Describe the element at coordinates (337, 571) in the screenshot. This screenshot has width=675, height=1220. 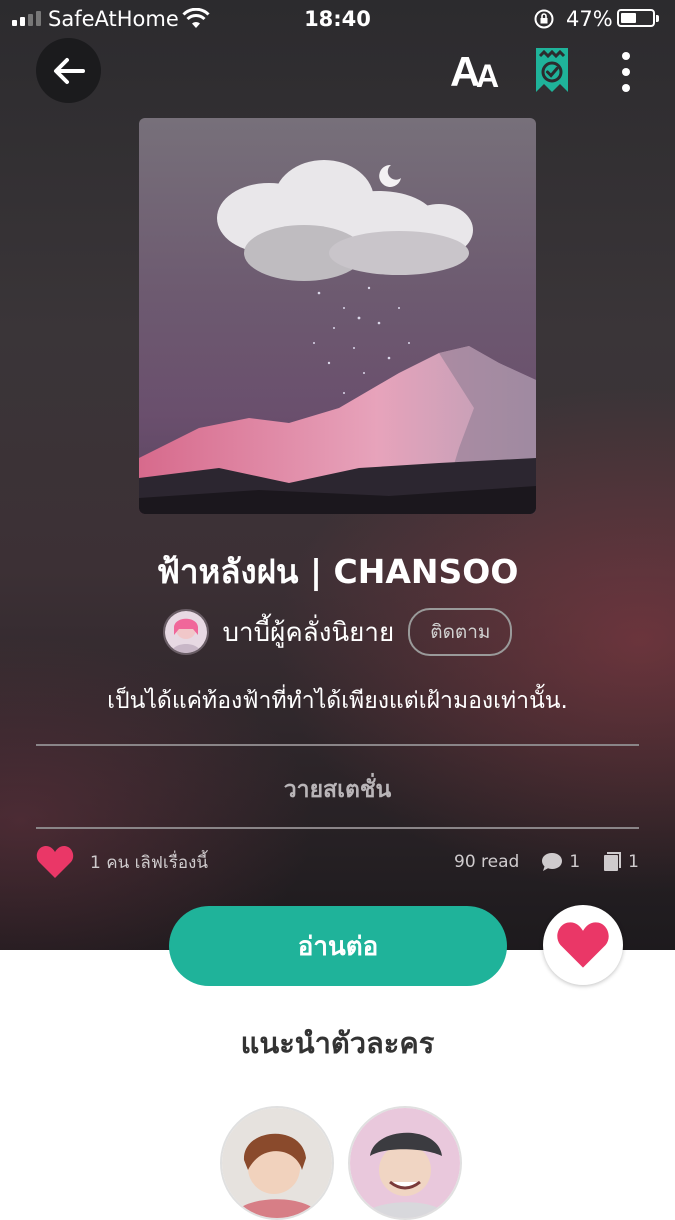
I see `story-title: ฟ้าหลังฝน | CHANSOO` at that location.